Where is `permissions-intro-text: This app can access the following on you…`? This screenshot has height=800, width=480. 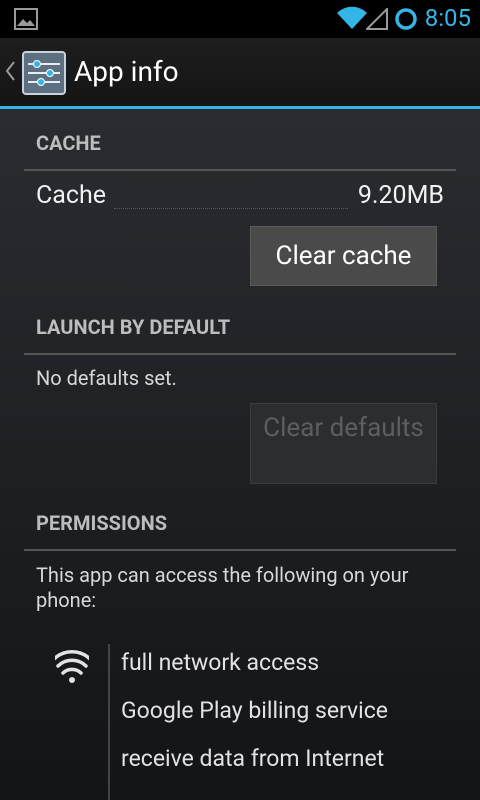
permissions-intro-text: This app can access the following on you… is located at coordinates (222, 587).